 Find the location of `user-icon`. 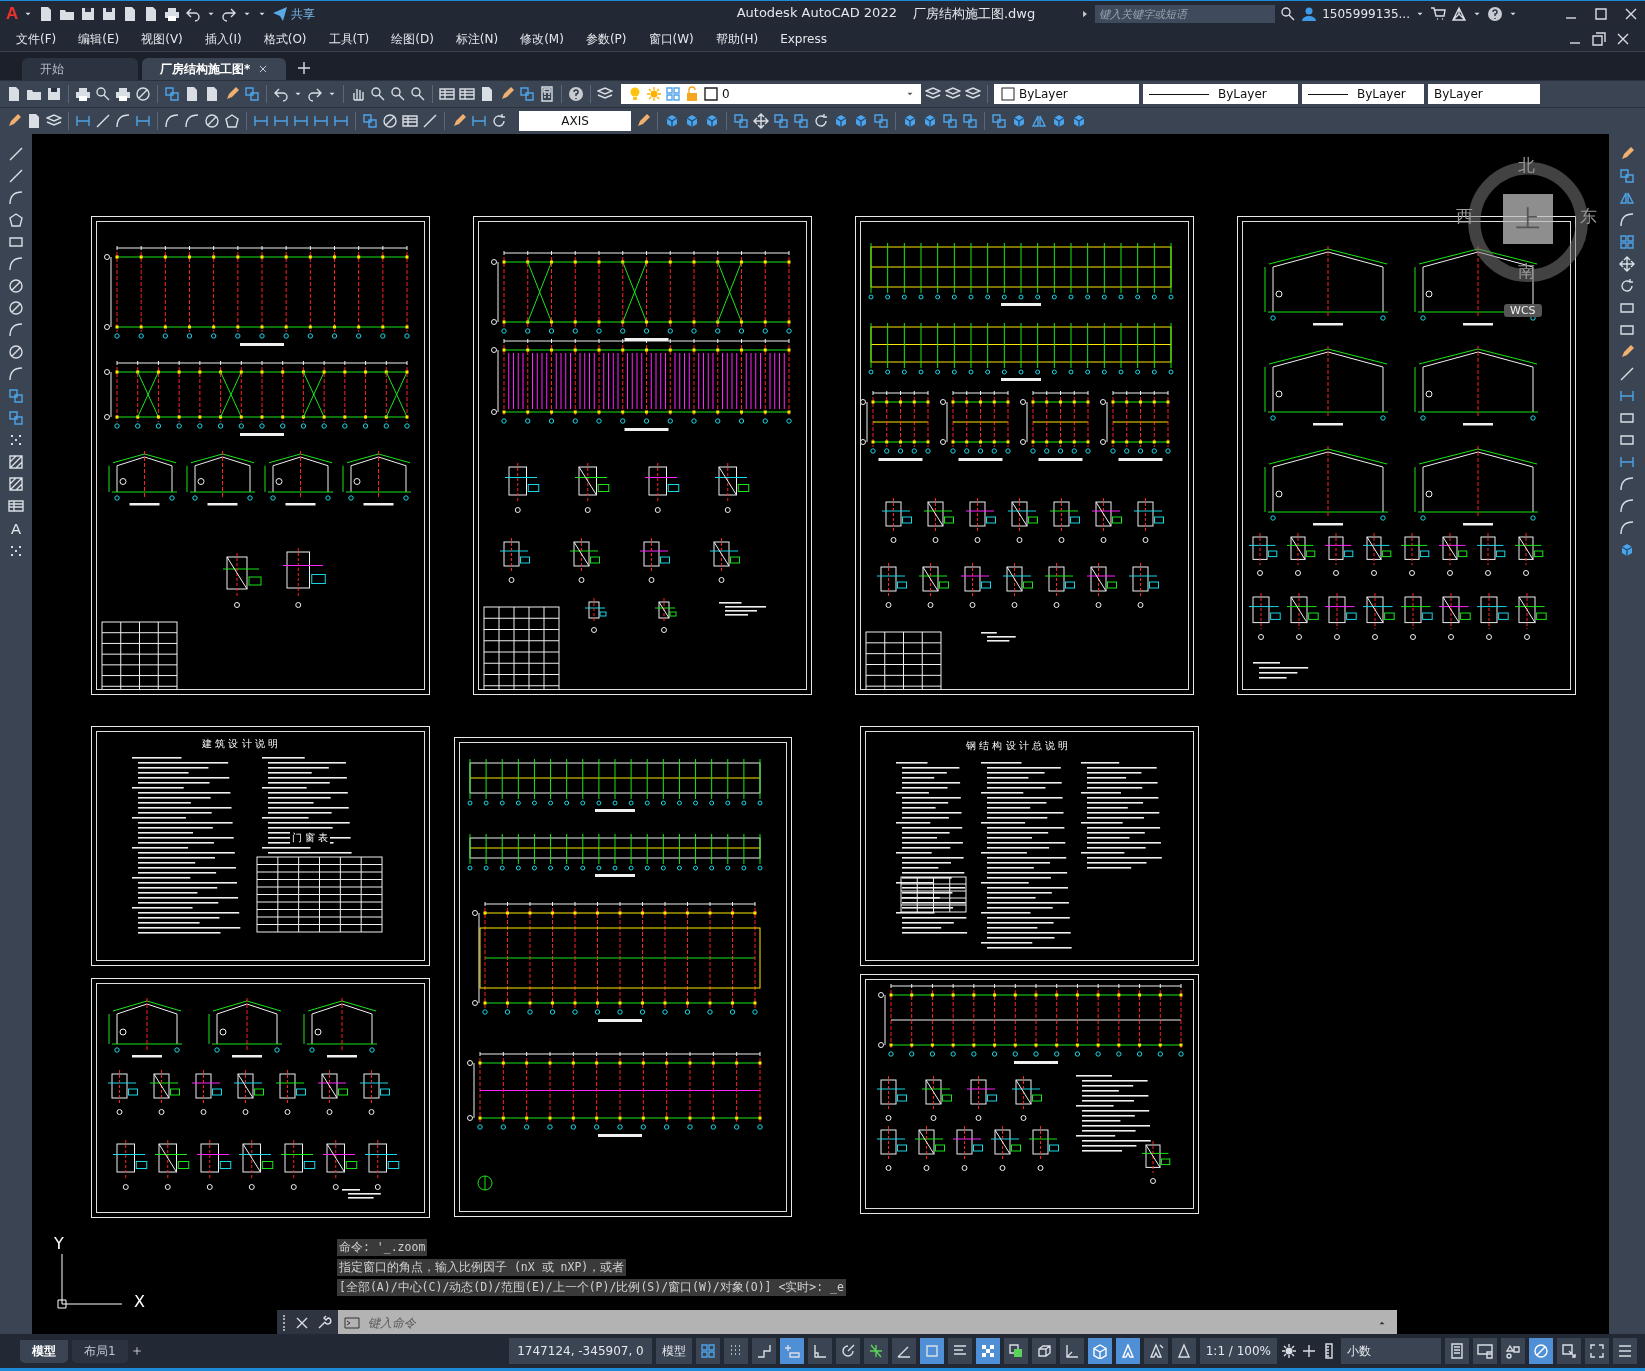

user-icon is located at coordinates (1309, 14).